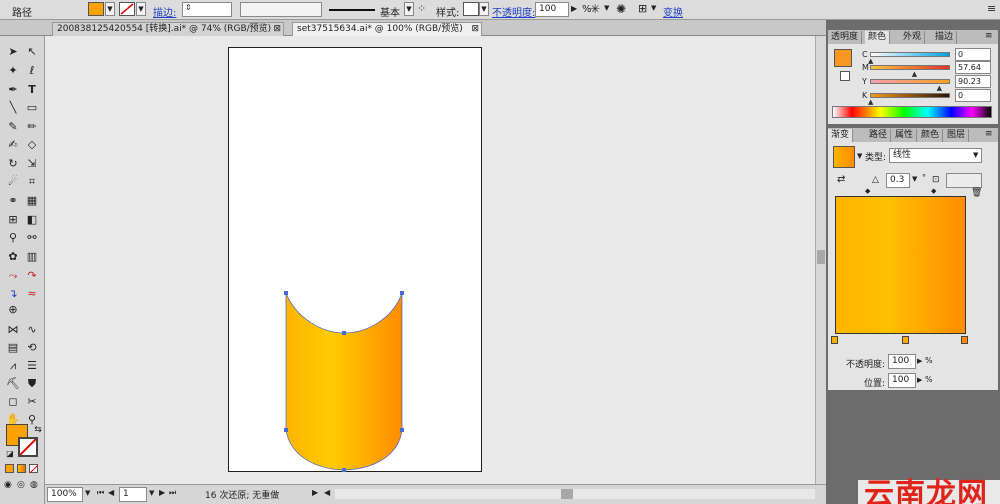  I want to click on horizontal-scrollbar, so click(575, 494).